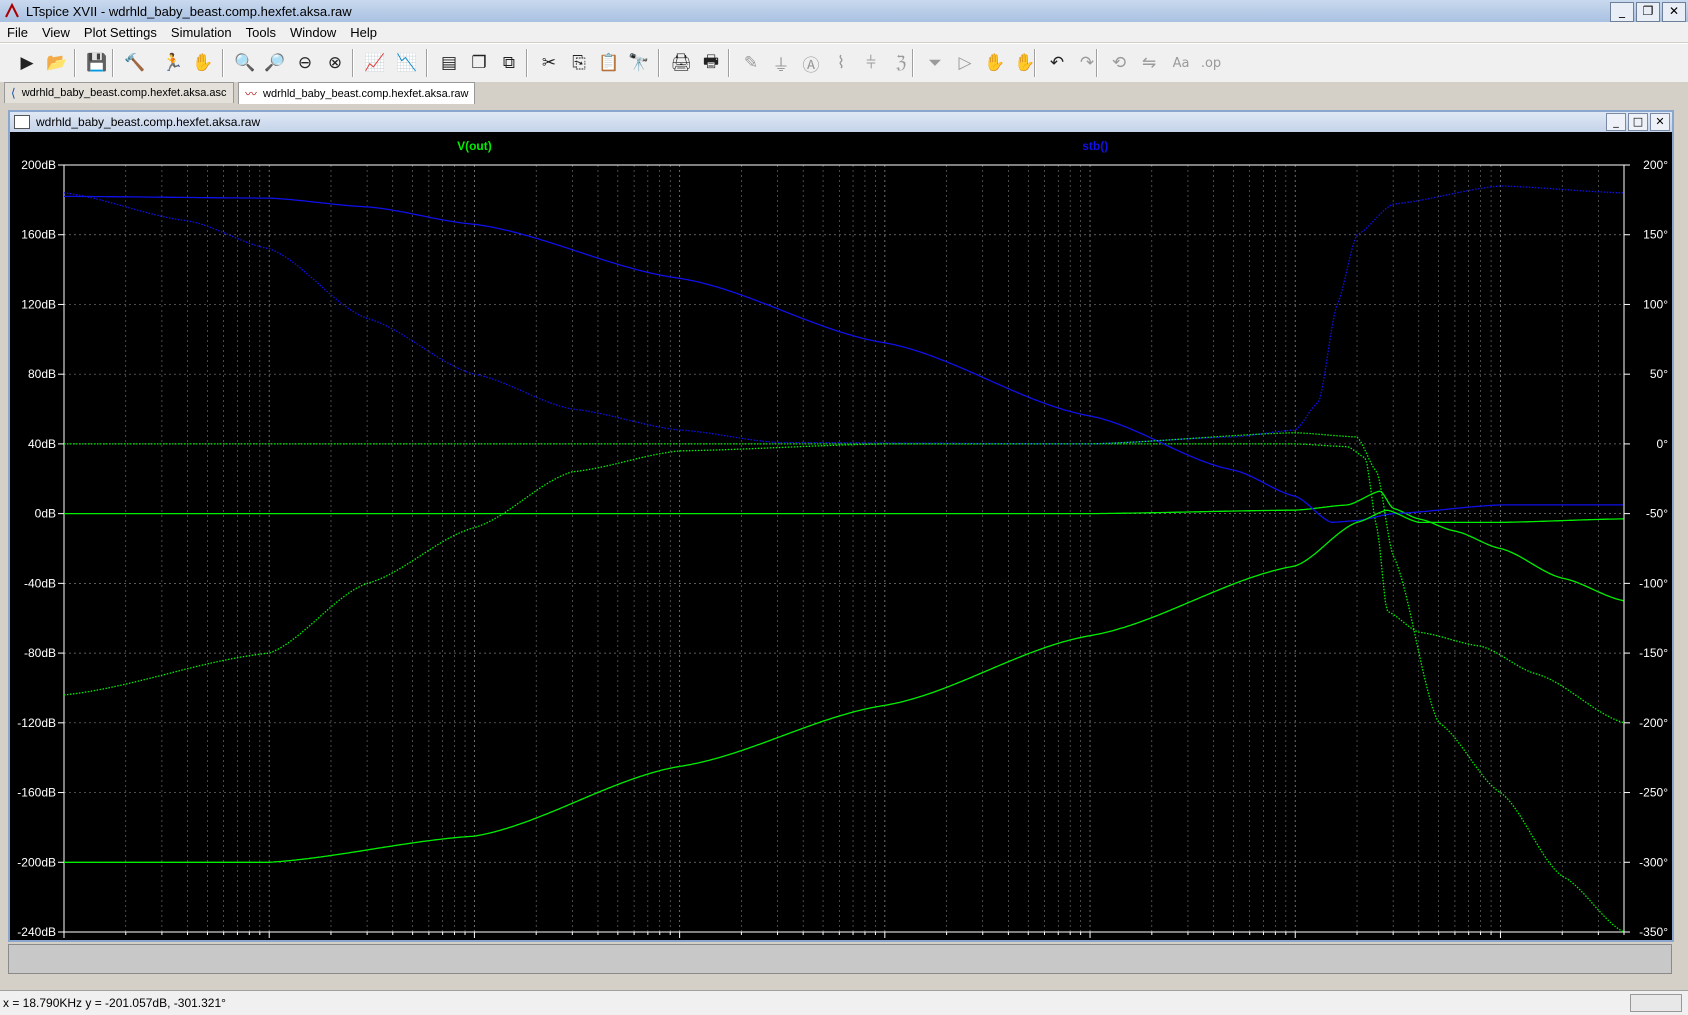 The width and height of the screenshot is (1688, 1015). I want to click on open-icon: 📂, so click(57, 63).